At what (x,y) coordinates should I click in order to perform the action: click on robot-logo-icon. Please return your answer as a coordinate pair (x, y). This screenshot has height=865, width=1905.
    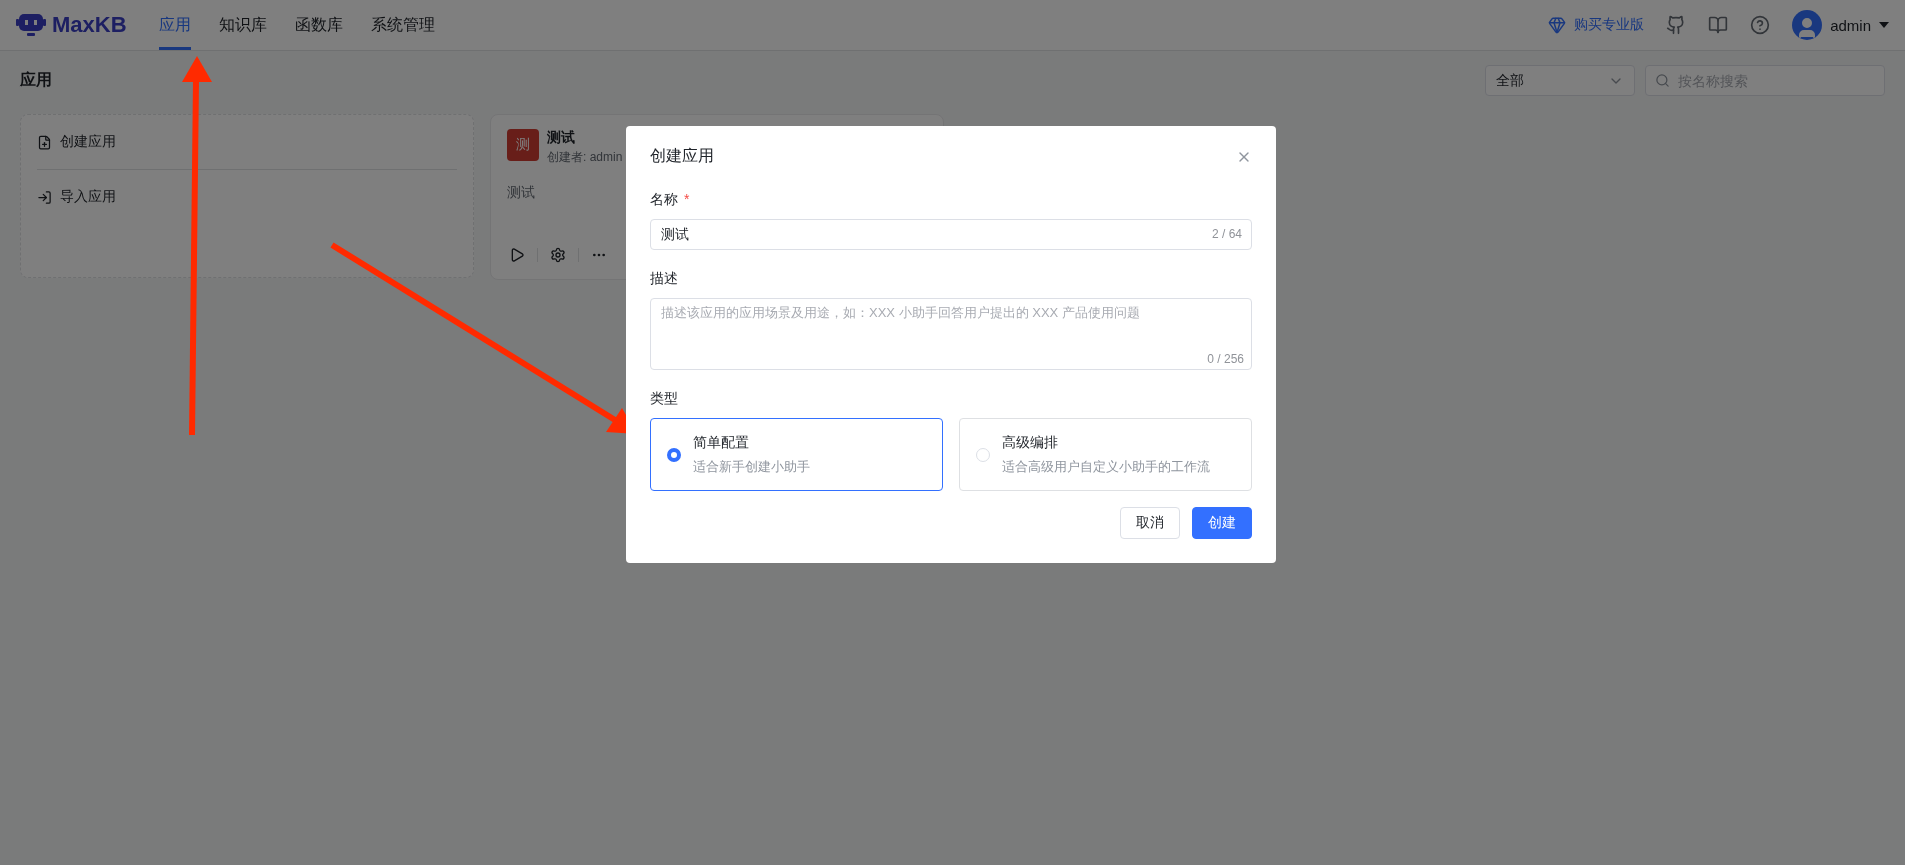
    Looking at the image, I should click on (31, 25).